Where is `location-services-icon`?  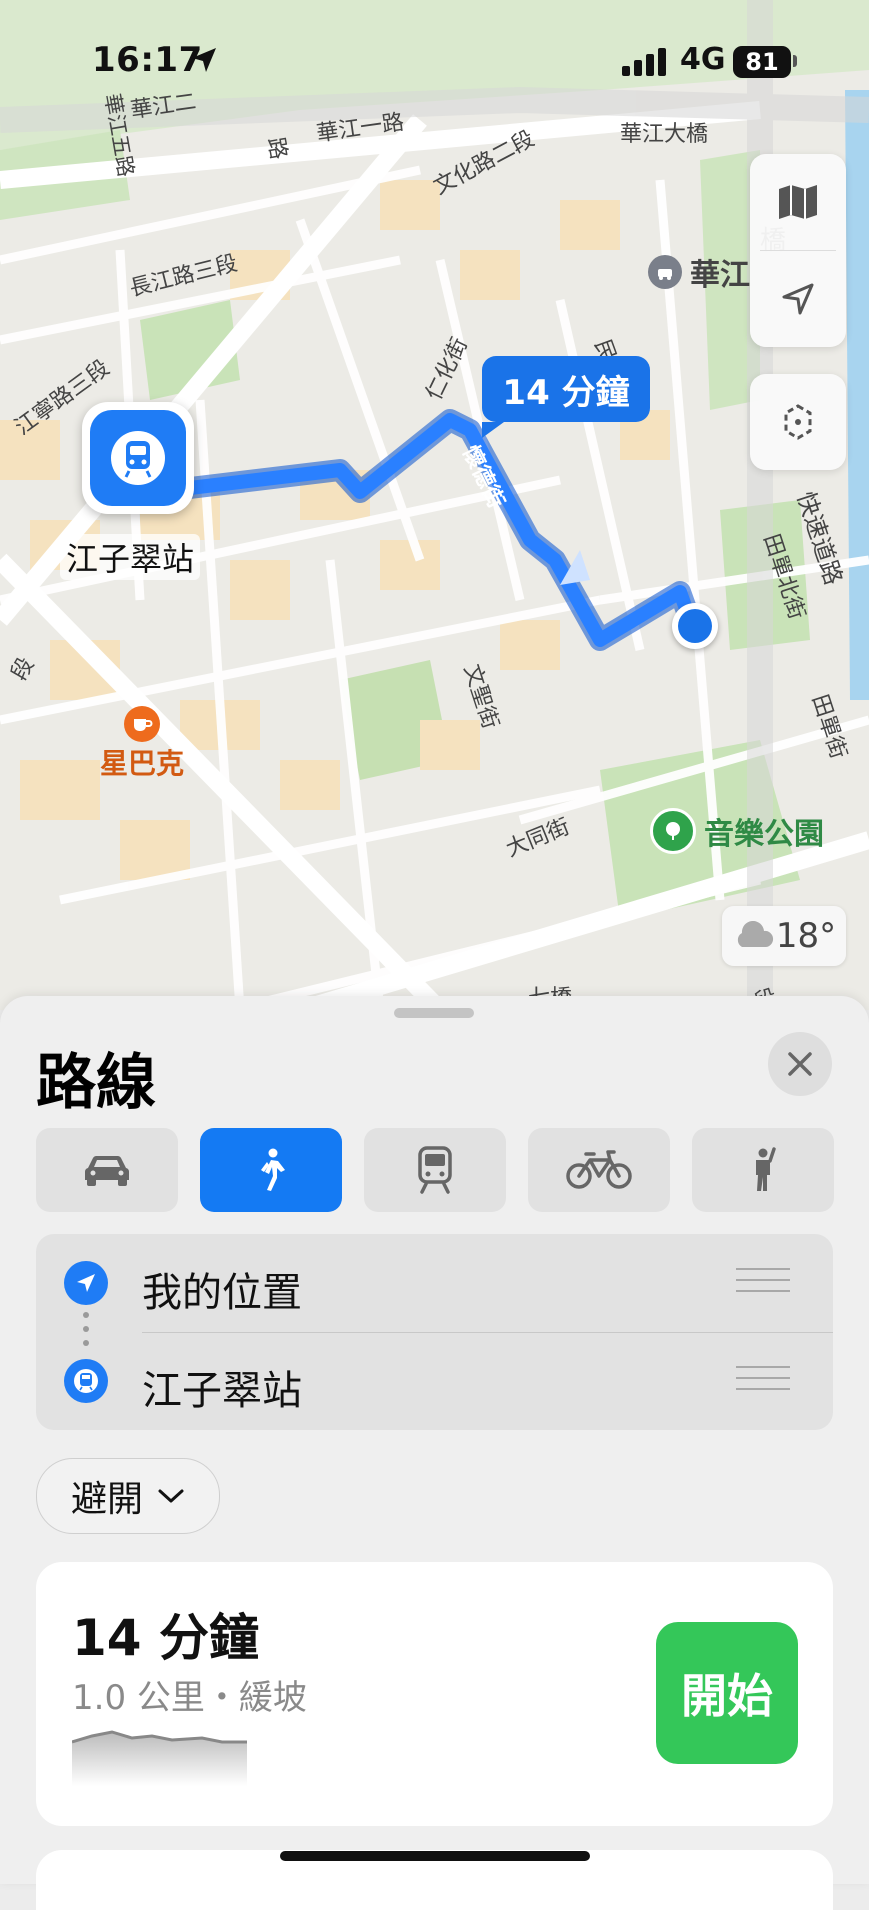 location-services-icon is located at coordinates (204, 60).